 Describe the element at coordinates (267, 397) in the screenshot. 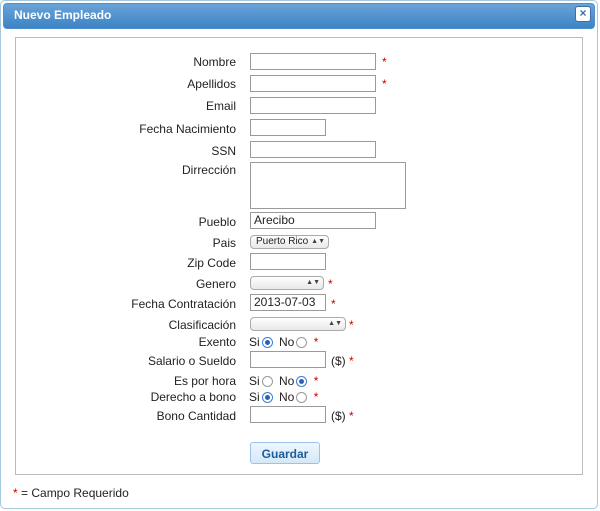

I see `derecho-bono-si-radio` at that location.